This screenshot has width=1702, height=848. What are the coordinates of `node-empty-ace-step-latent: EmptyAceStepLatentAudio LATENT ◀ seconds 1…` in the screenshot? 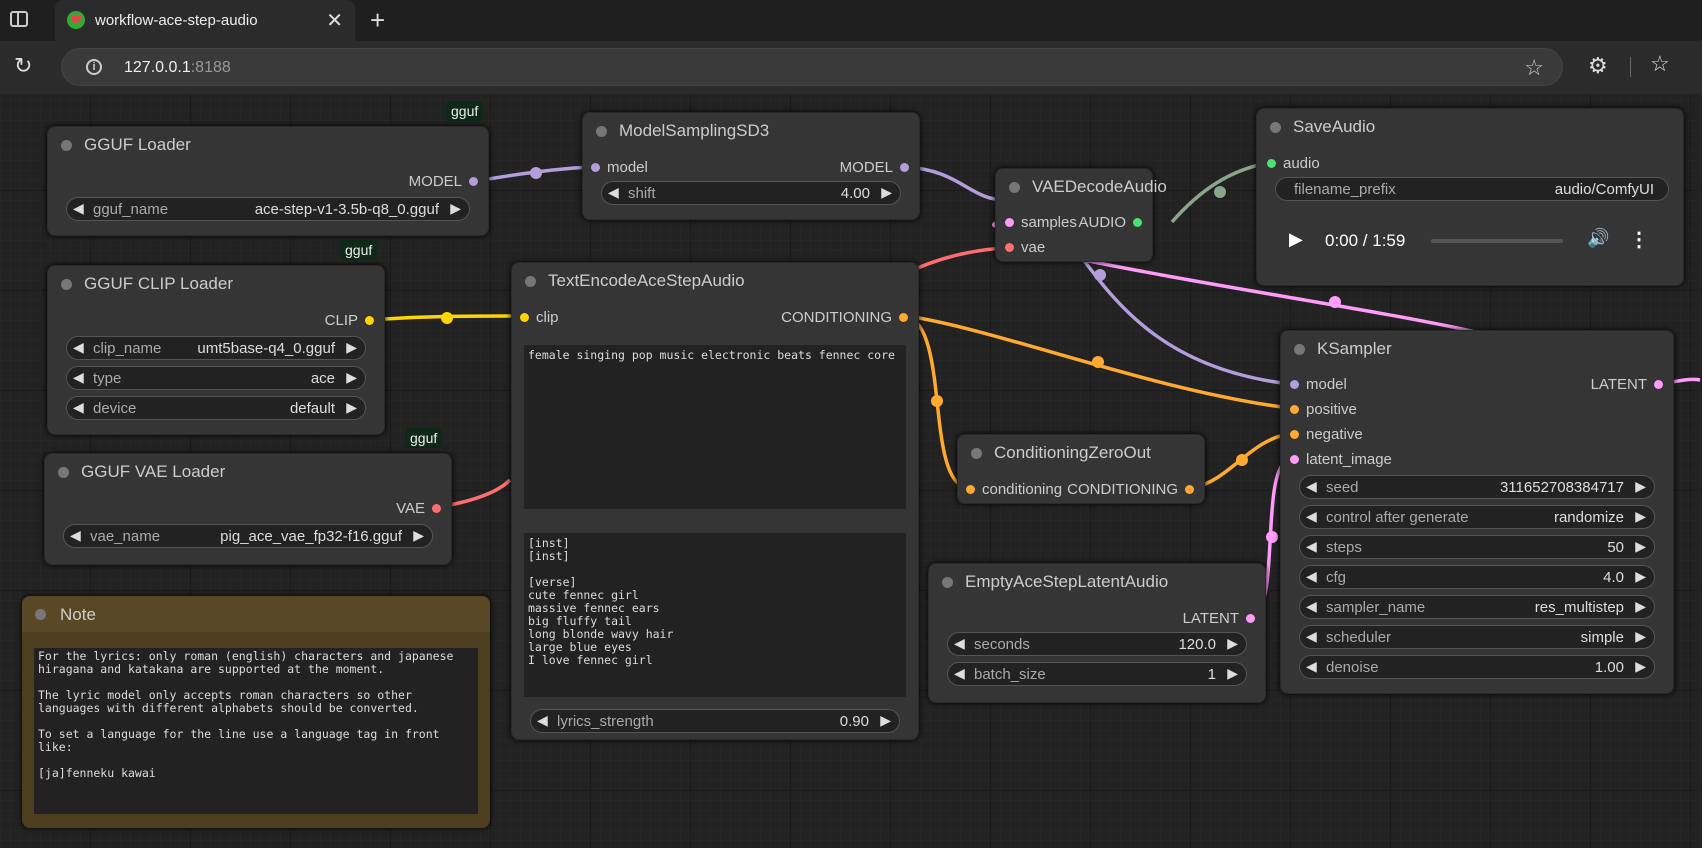 It's located at (1097, 633).